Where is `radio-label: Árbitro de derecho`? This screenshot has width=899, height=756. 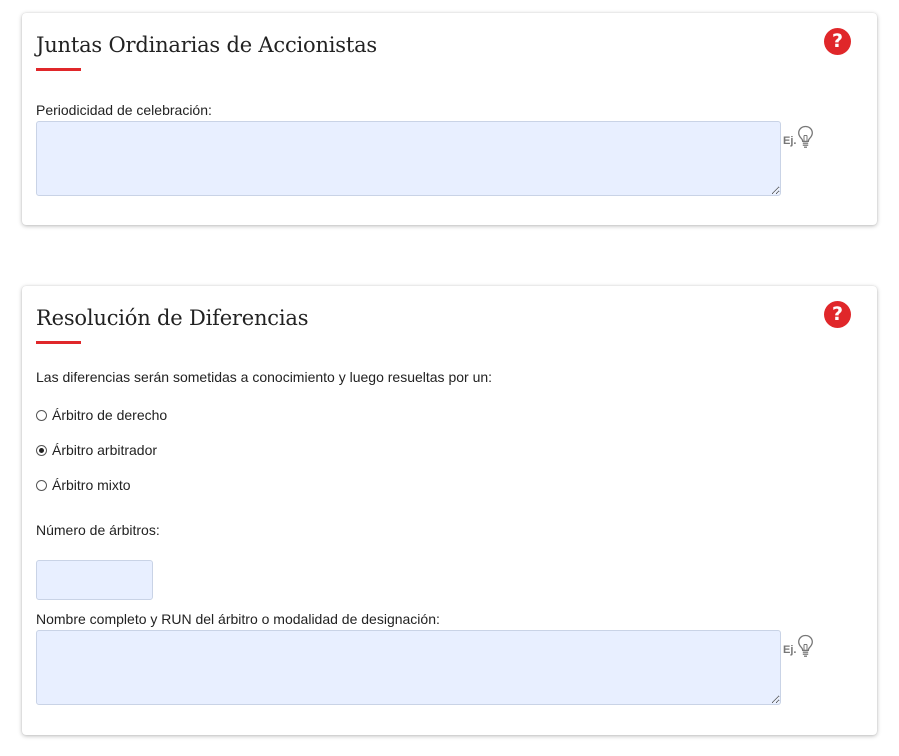 radio-label: Árbitro de derecho is located at coordinates (110, 415).